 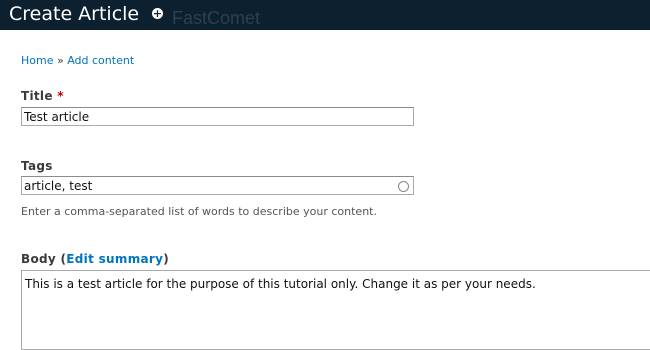 I want to click on tags-label: Tags, so click(x=37, y=166).